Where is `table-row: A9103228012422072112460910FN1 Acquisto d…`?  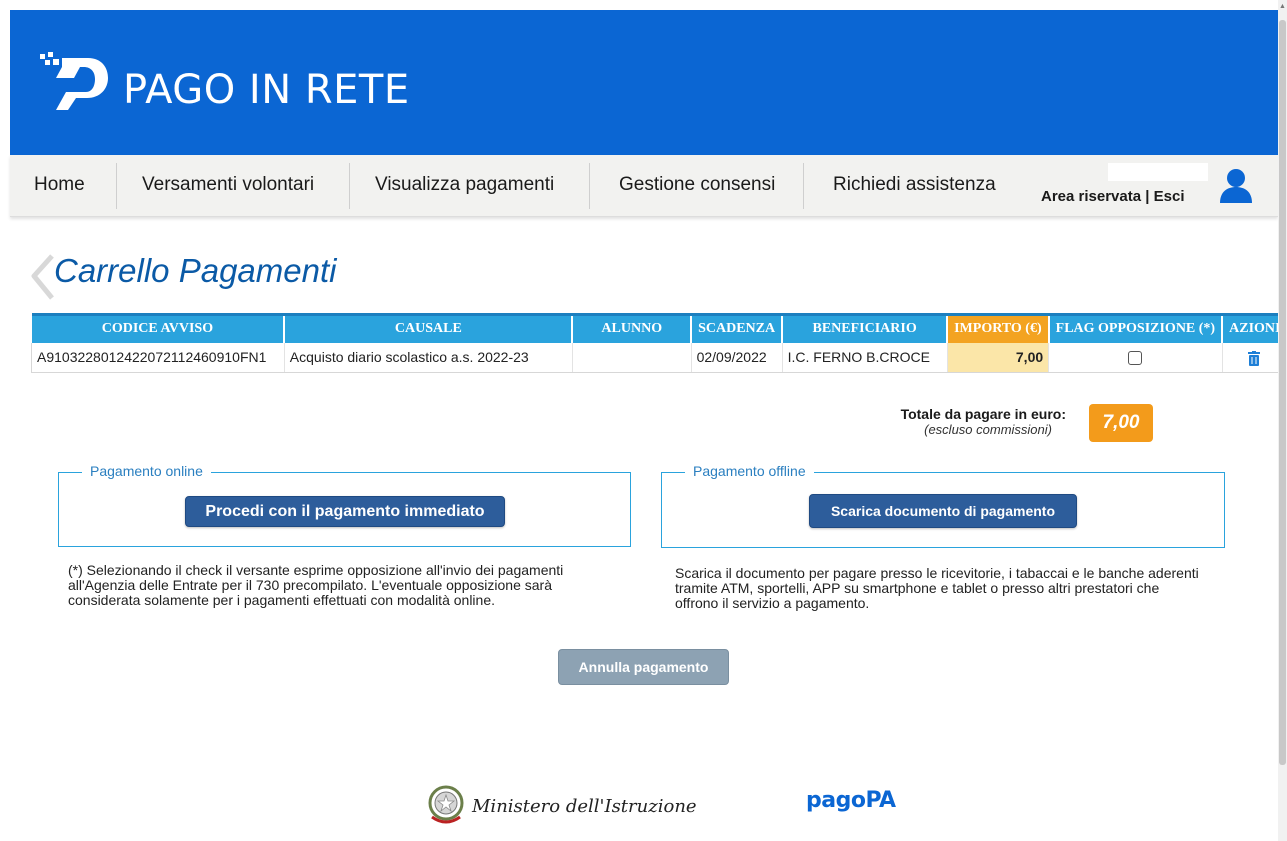
table-row: A9103228012422072112460910FN1 Acquisto d… is located at coordinates (659, 357).